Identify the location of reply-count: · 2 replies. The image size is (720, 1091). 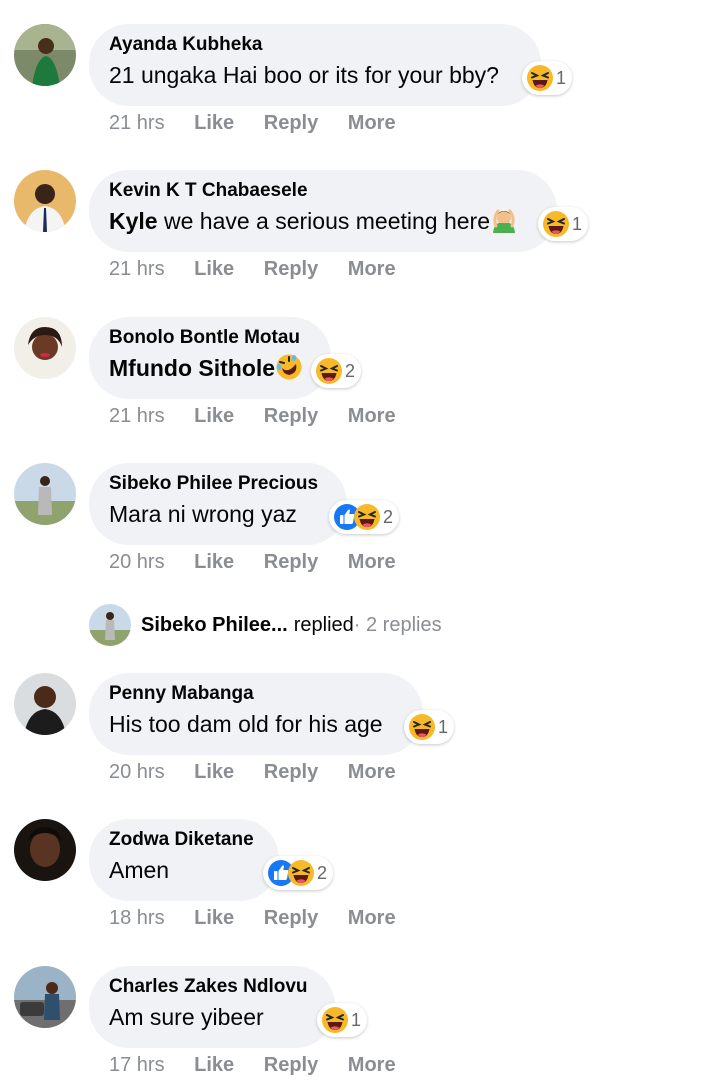
(398, 625).